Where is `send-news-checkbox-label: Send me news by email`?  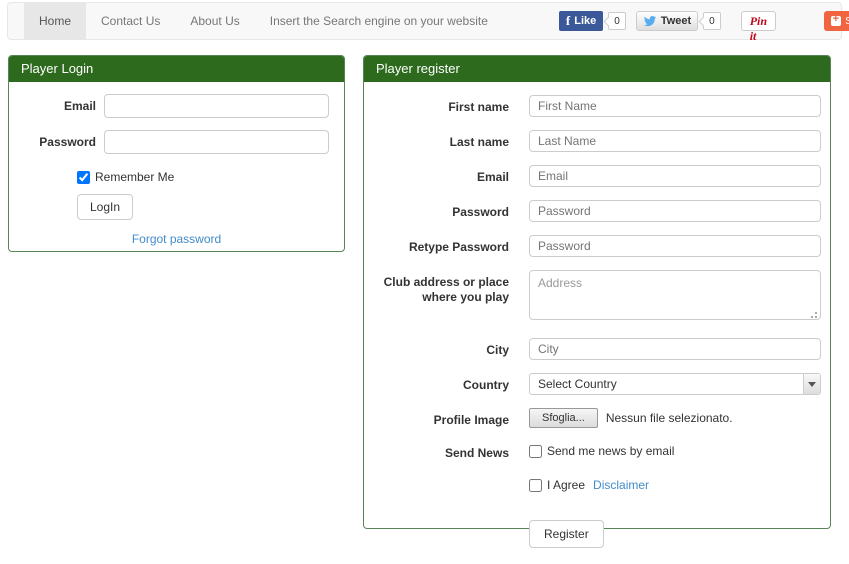 send-news-checkbox-label: Send me news by email is located at coordinates (611, 451).